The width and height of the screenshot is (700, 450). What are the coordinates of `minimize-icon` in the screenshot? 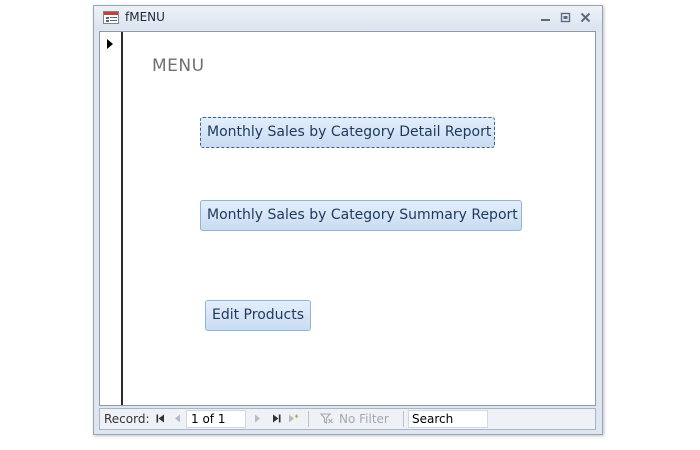 It's located at (545, 17).